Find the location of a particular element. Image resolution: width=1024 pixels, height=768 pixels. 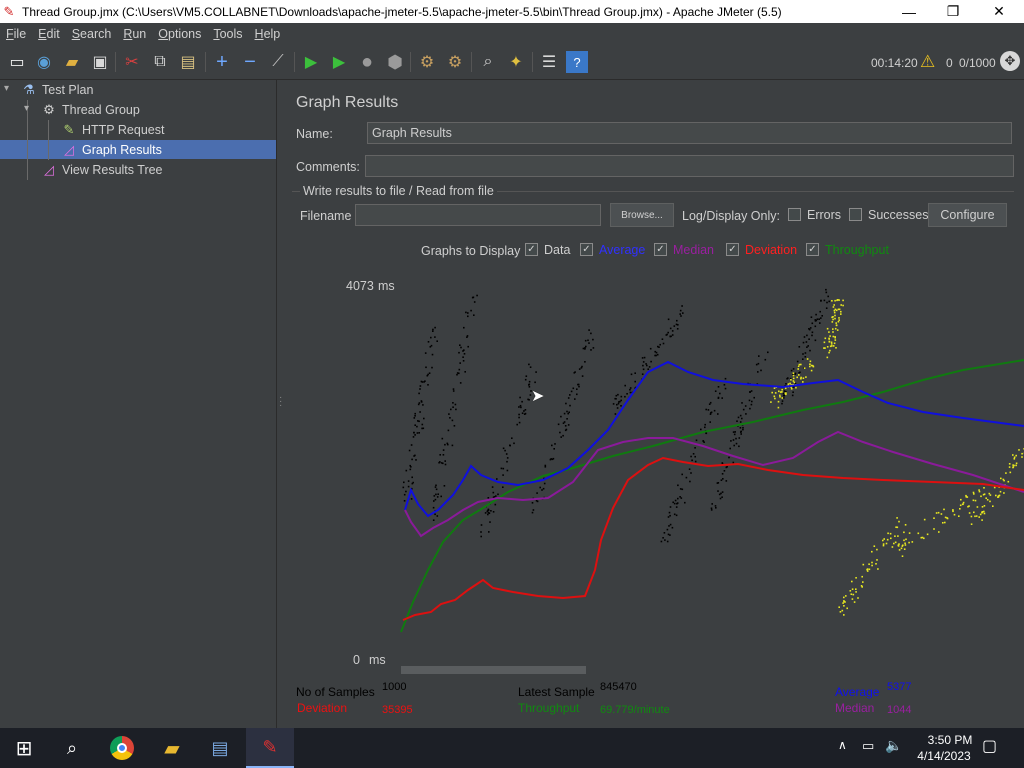

toggle-icon: ⟋ is located at coordinates (278, 62).